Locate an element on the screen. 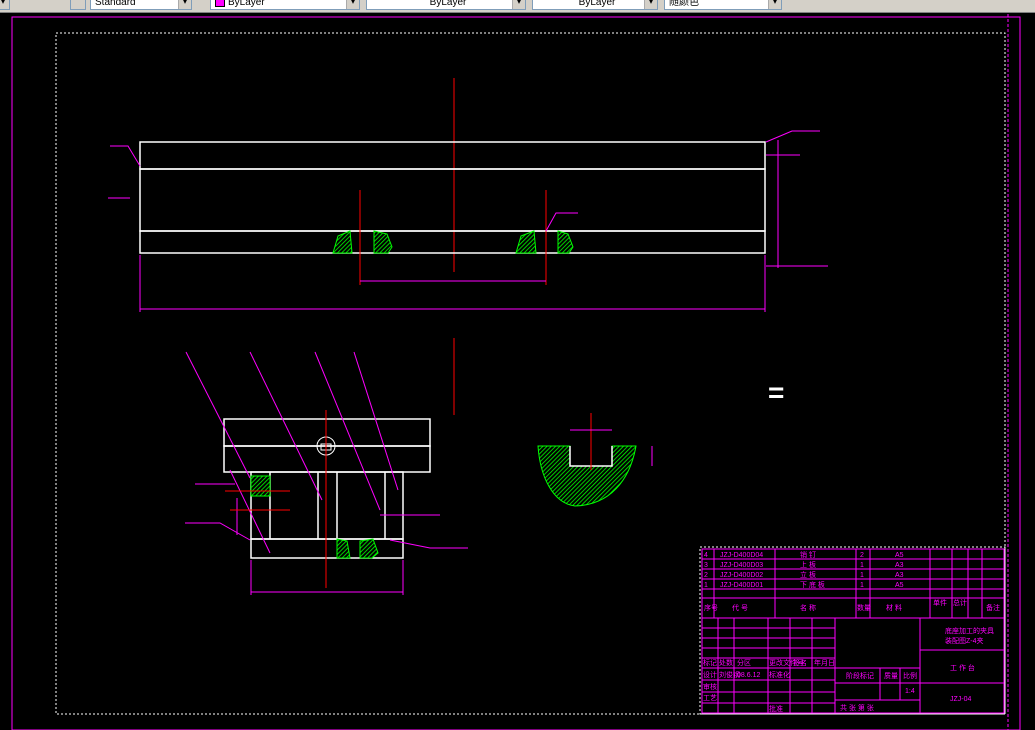 This screenshot has width=1035, height=730. base-front is located at coordinates (327, 548).